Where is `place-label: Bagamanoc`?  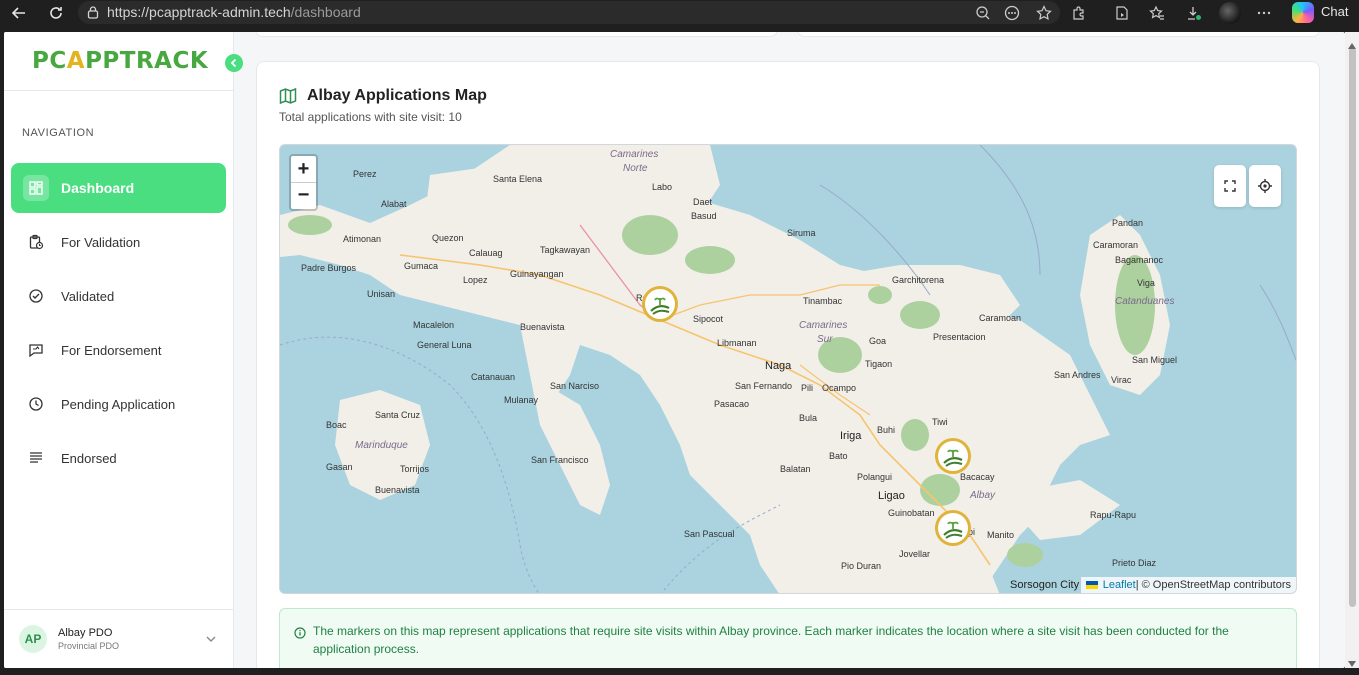
place-label: Bagamanoc is located at coordinates (1139, 260).